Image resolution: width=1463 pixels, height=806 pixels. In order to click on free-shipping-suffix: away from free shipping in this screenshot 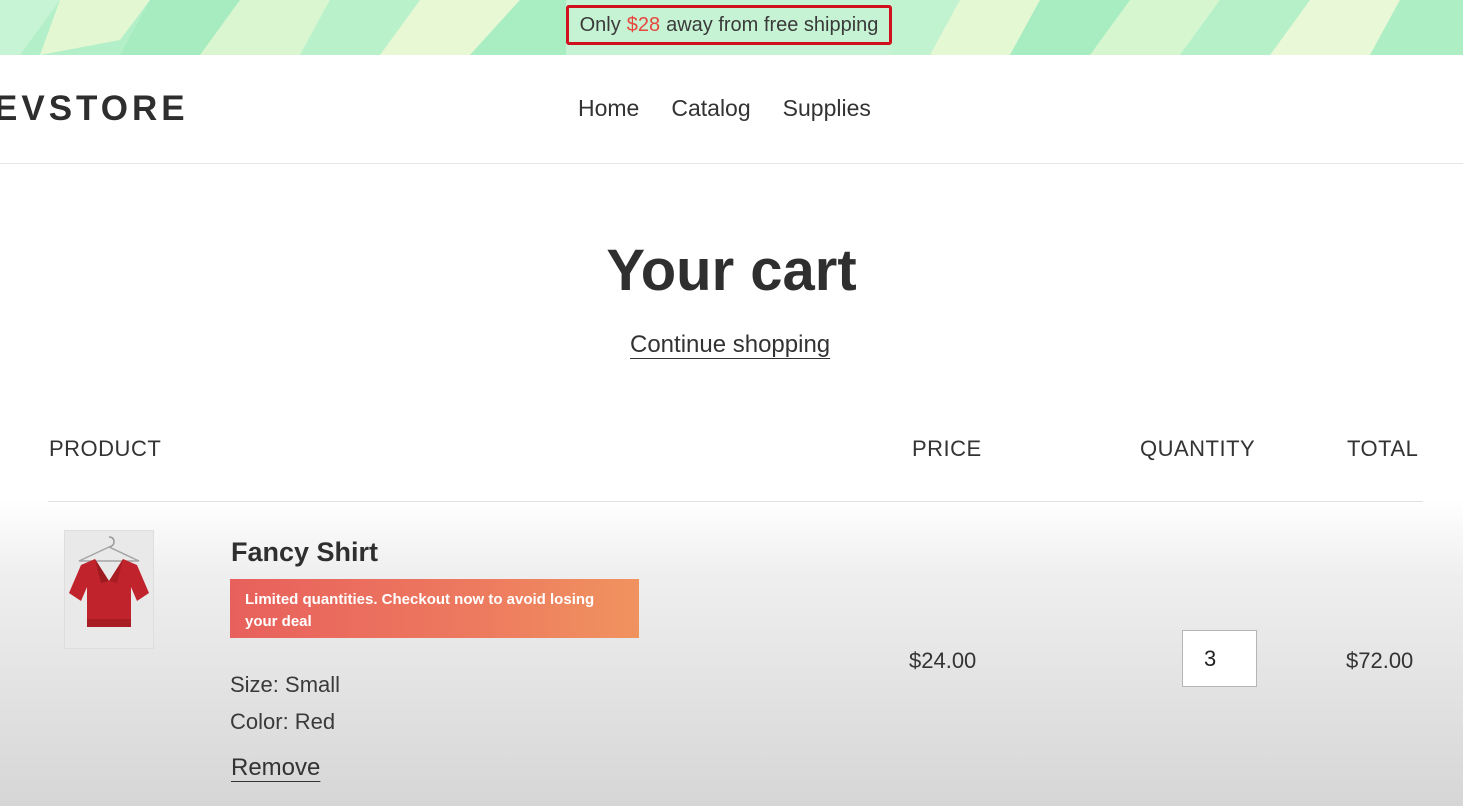, I will do `click(772, 24)`.